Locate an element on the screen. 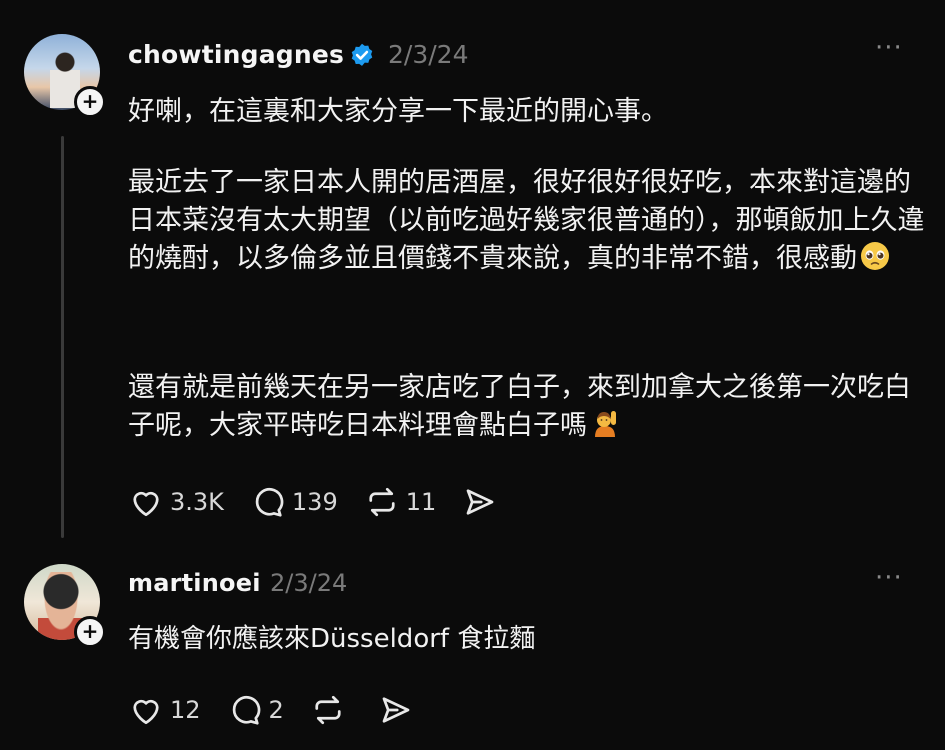 This screenshot has height=750, width=945. reply-timestamp: 2/3/24 is located at coordinates (309, 583).